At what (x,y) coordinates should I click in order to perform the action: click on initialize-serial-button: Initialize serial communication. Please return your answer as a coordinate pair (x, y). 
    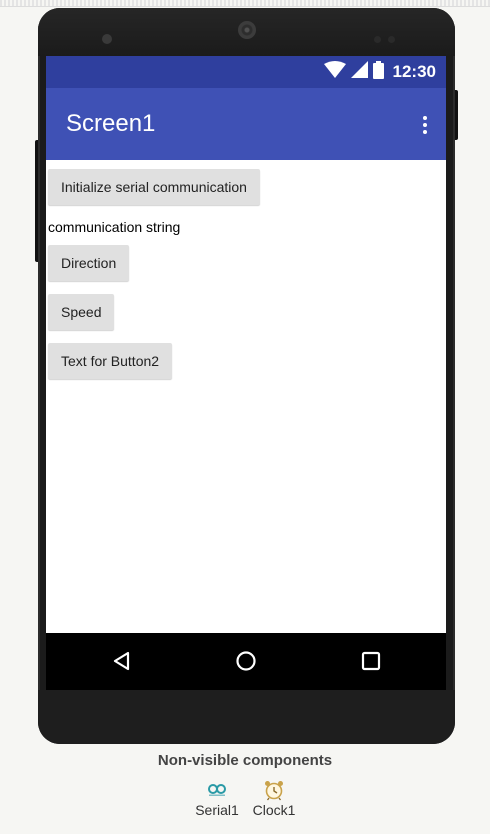
    Looking at the image, I should click on (154, 187).